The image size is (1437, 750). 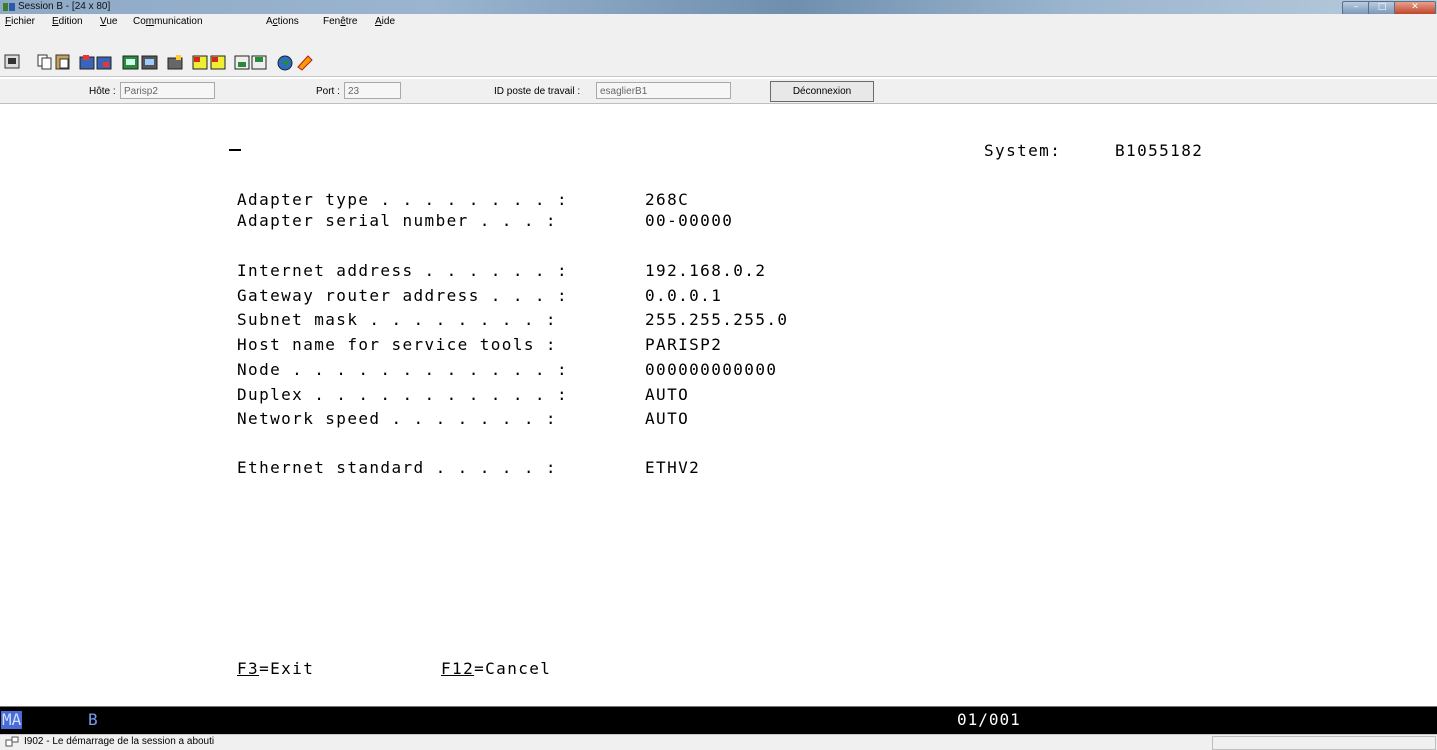 I want to click on record-macro-icon, so click(x=200, y=62).